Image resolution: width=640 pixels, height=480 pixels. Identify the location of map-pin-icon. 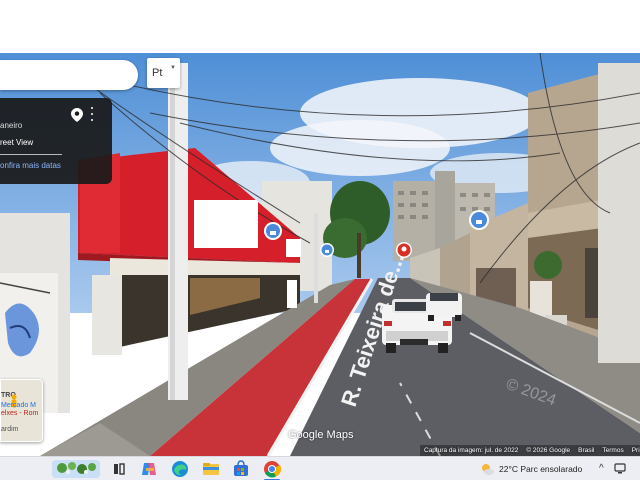
(77, 115).